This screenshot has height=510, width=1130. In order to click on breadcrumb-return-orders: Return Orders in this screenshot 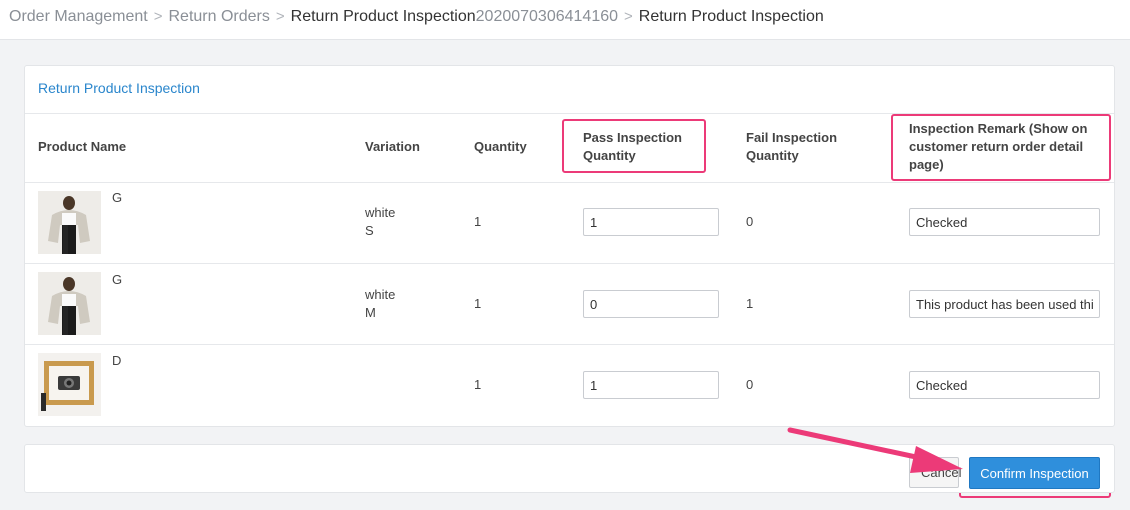, I will do `click(219, 16)`.